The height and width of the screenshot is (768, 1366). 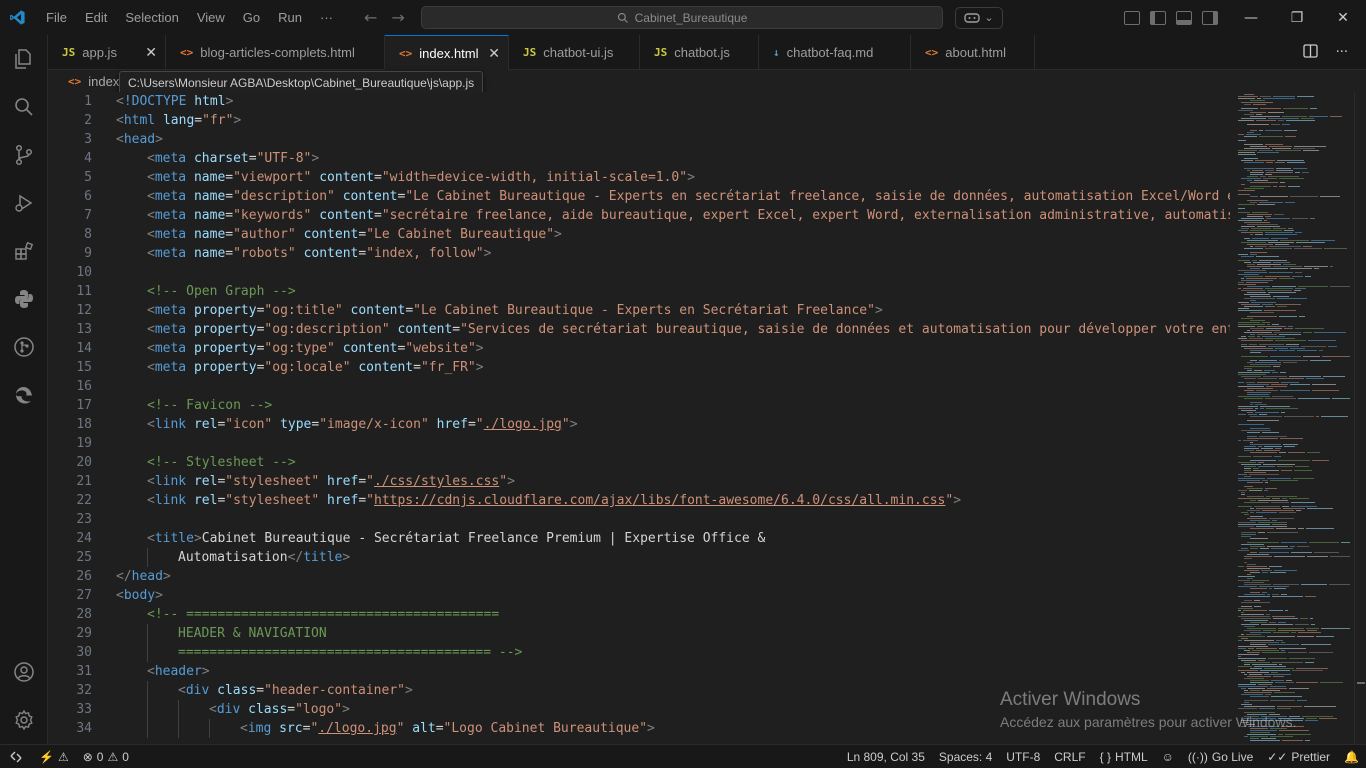 I want to click on code-token: content, so click(x=370, y=196).